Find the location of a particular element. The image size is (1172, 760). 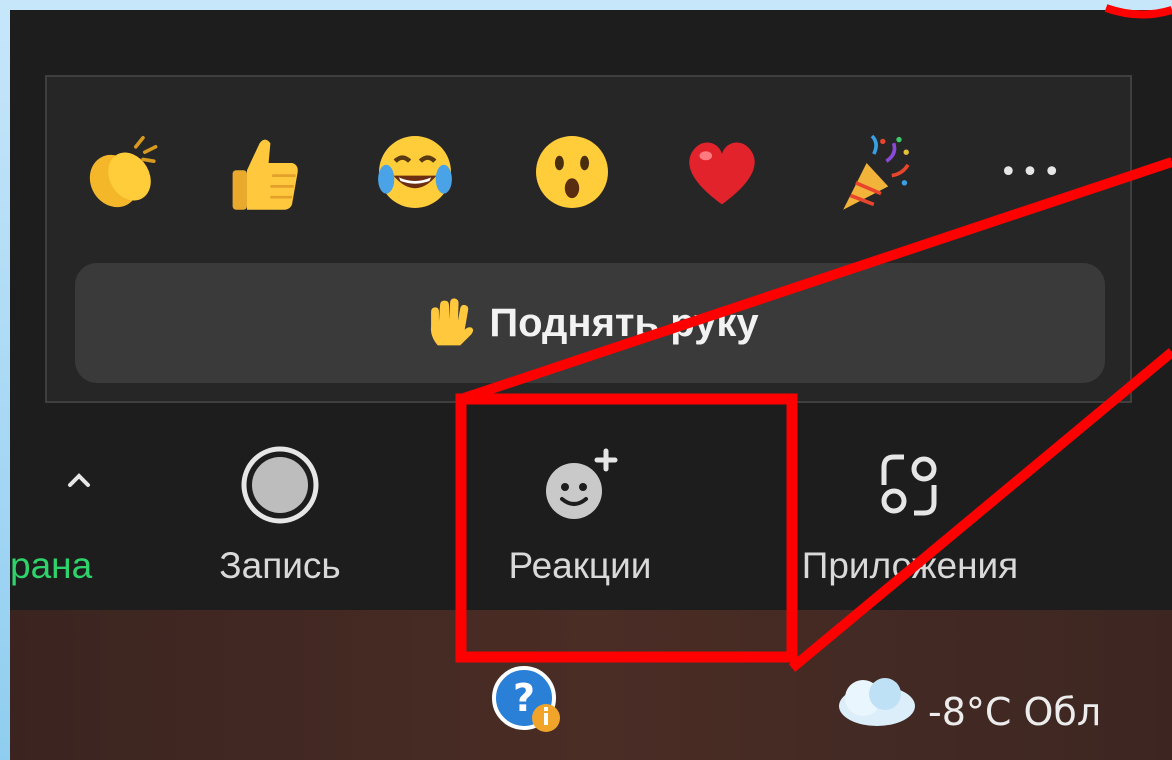

red-heart-icon is located at coordinates (722, 173).